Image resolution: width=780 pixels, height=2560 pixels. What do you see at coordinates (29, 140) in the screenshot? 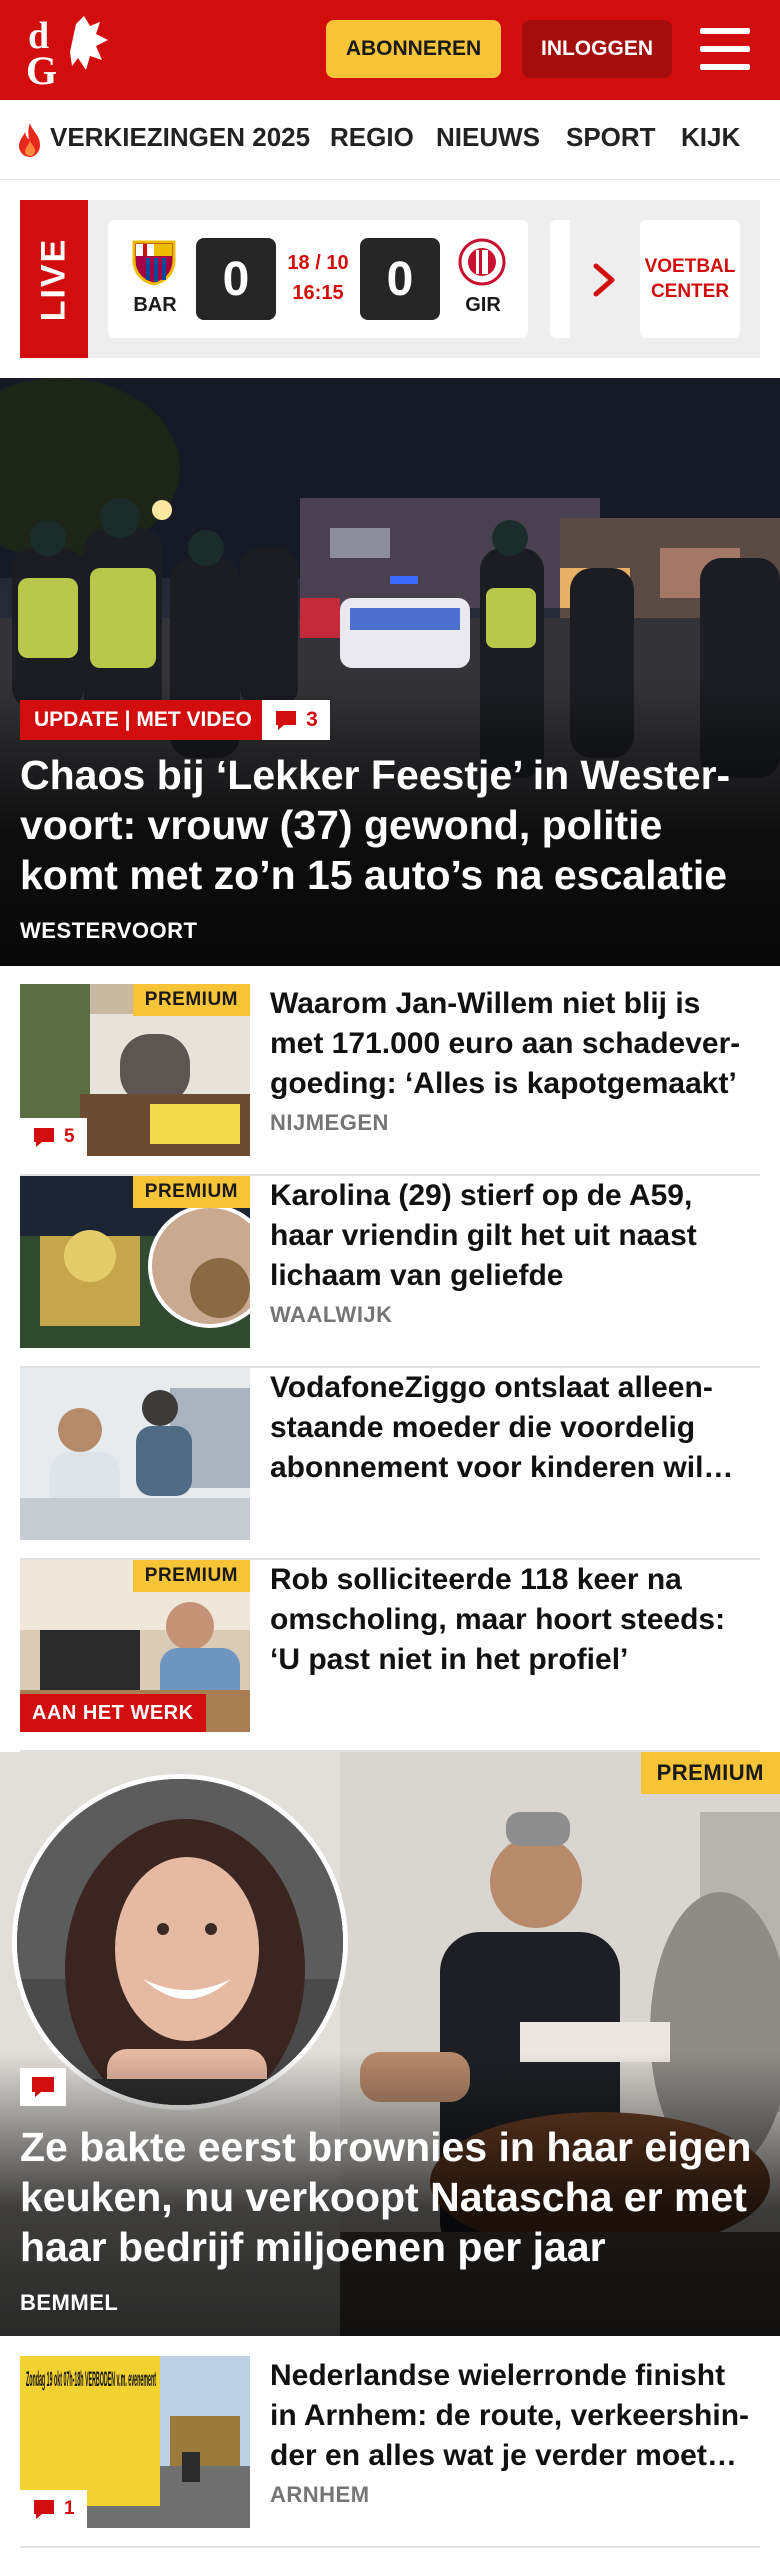
I see `flame-icon` at bounding box center [29, 140].